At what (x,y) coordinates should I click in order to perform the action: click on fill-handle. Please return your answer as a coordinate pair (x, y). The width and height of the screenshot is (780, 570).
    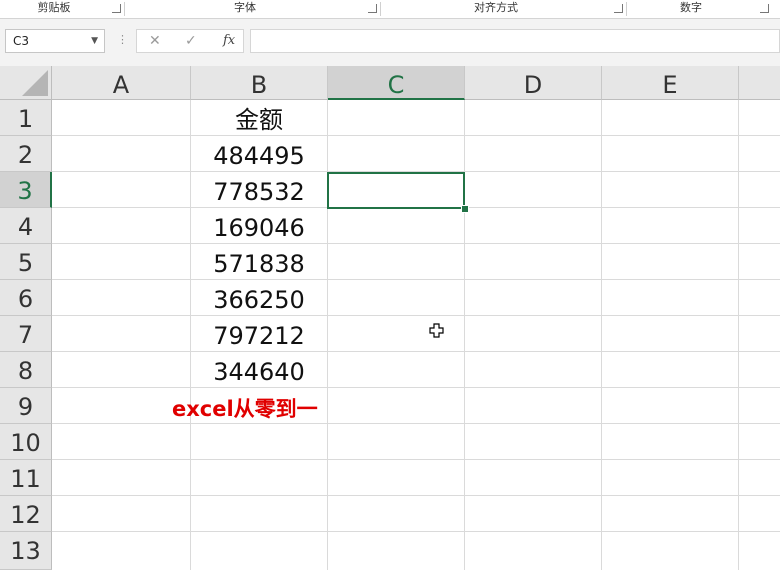
    Looking at the image, I should click on (465, 209).